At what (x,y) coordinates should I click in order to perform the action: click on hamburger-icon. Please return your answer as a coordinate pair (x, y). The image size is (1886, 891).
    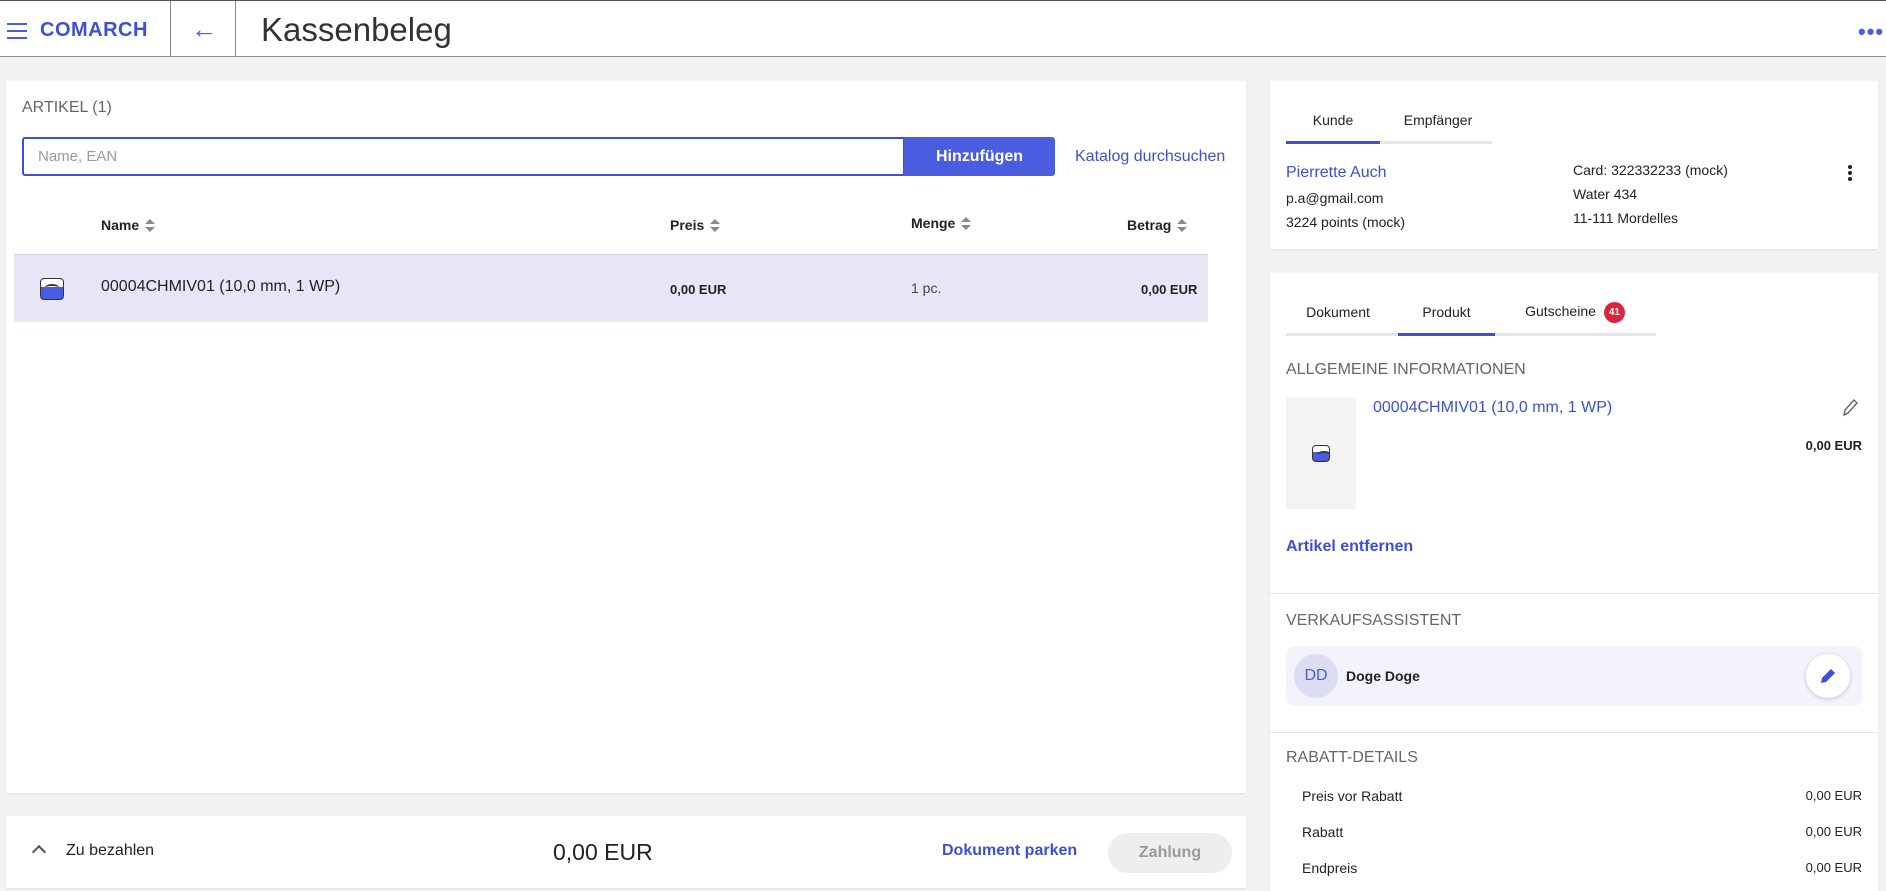
    Looking at the image, I should click on (17, 31).